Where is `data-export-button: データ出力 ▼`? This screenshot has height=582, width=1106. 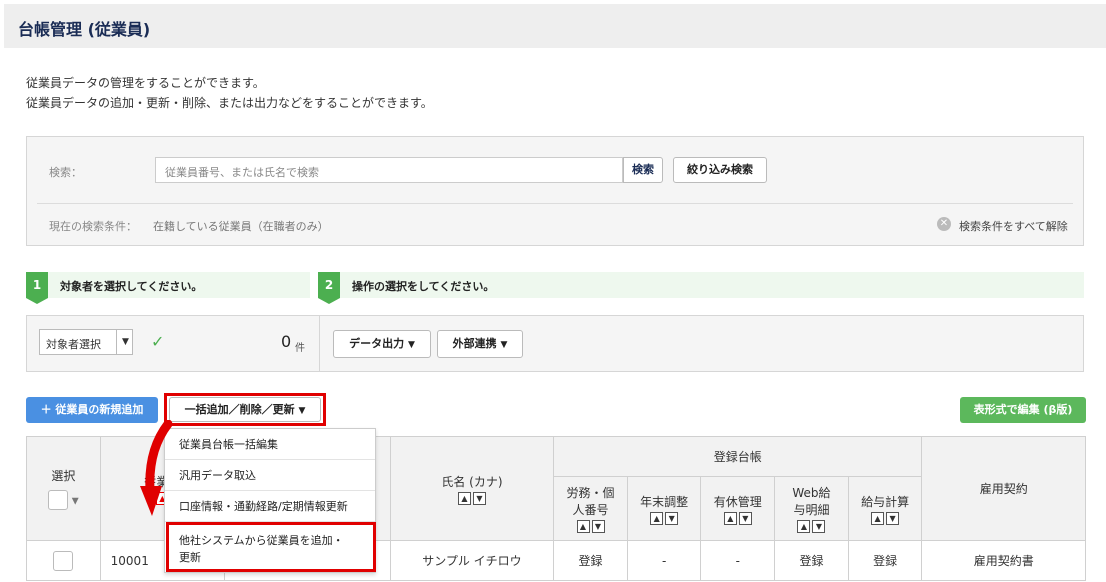
data-export-button: データ出力 ▼ is located at coordinates (382, 344).